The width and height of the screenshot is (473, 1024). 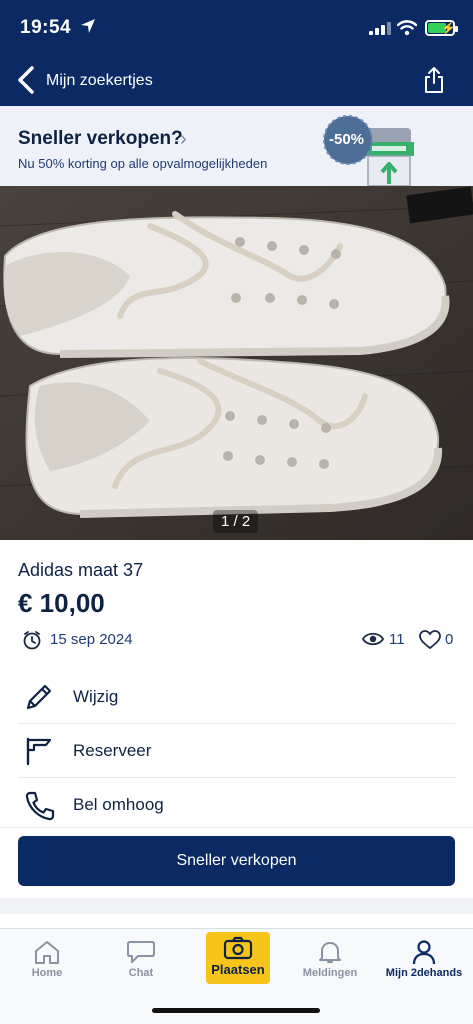 What do you see at coordinates (236, 521) in the screenshot?
I see `gallery-counter: 1 / 2` at bounding box center [236, 521].